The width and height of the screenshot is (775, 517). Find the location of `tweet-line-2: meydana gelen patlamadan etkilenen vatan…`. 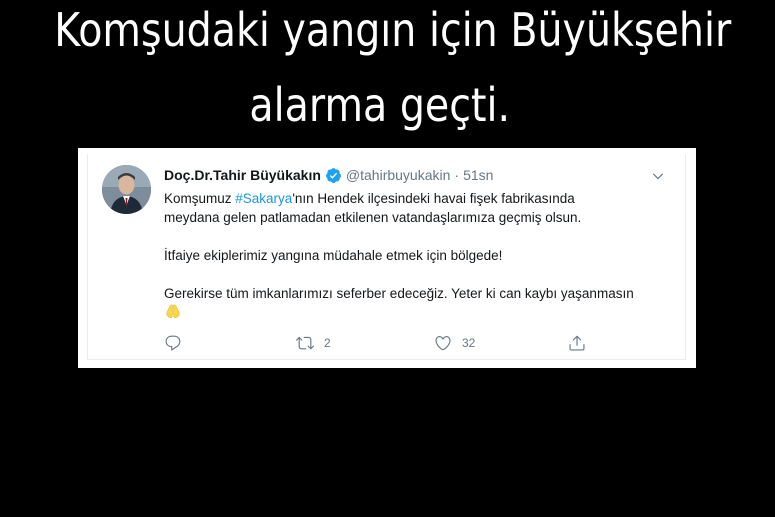

tweet-line-2: meydana gelen patlamadan etkilenen vatan… is located at coordinates (373, 217).